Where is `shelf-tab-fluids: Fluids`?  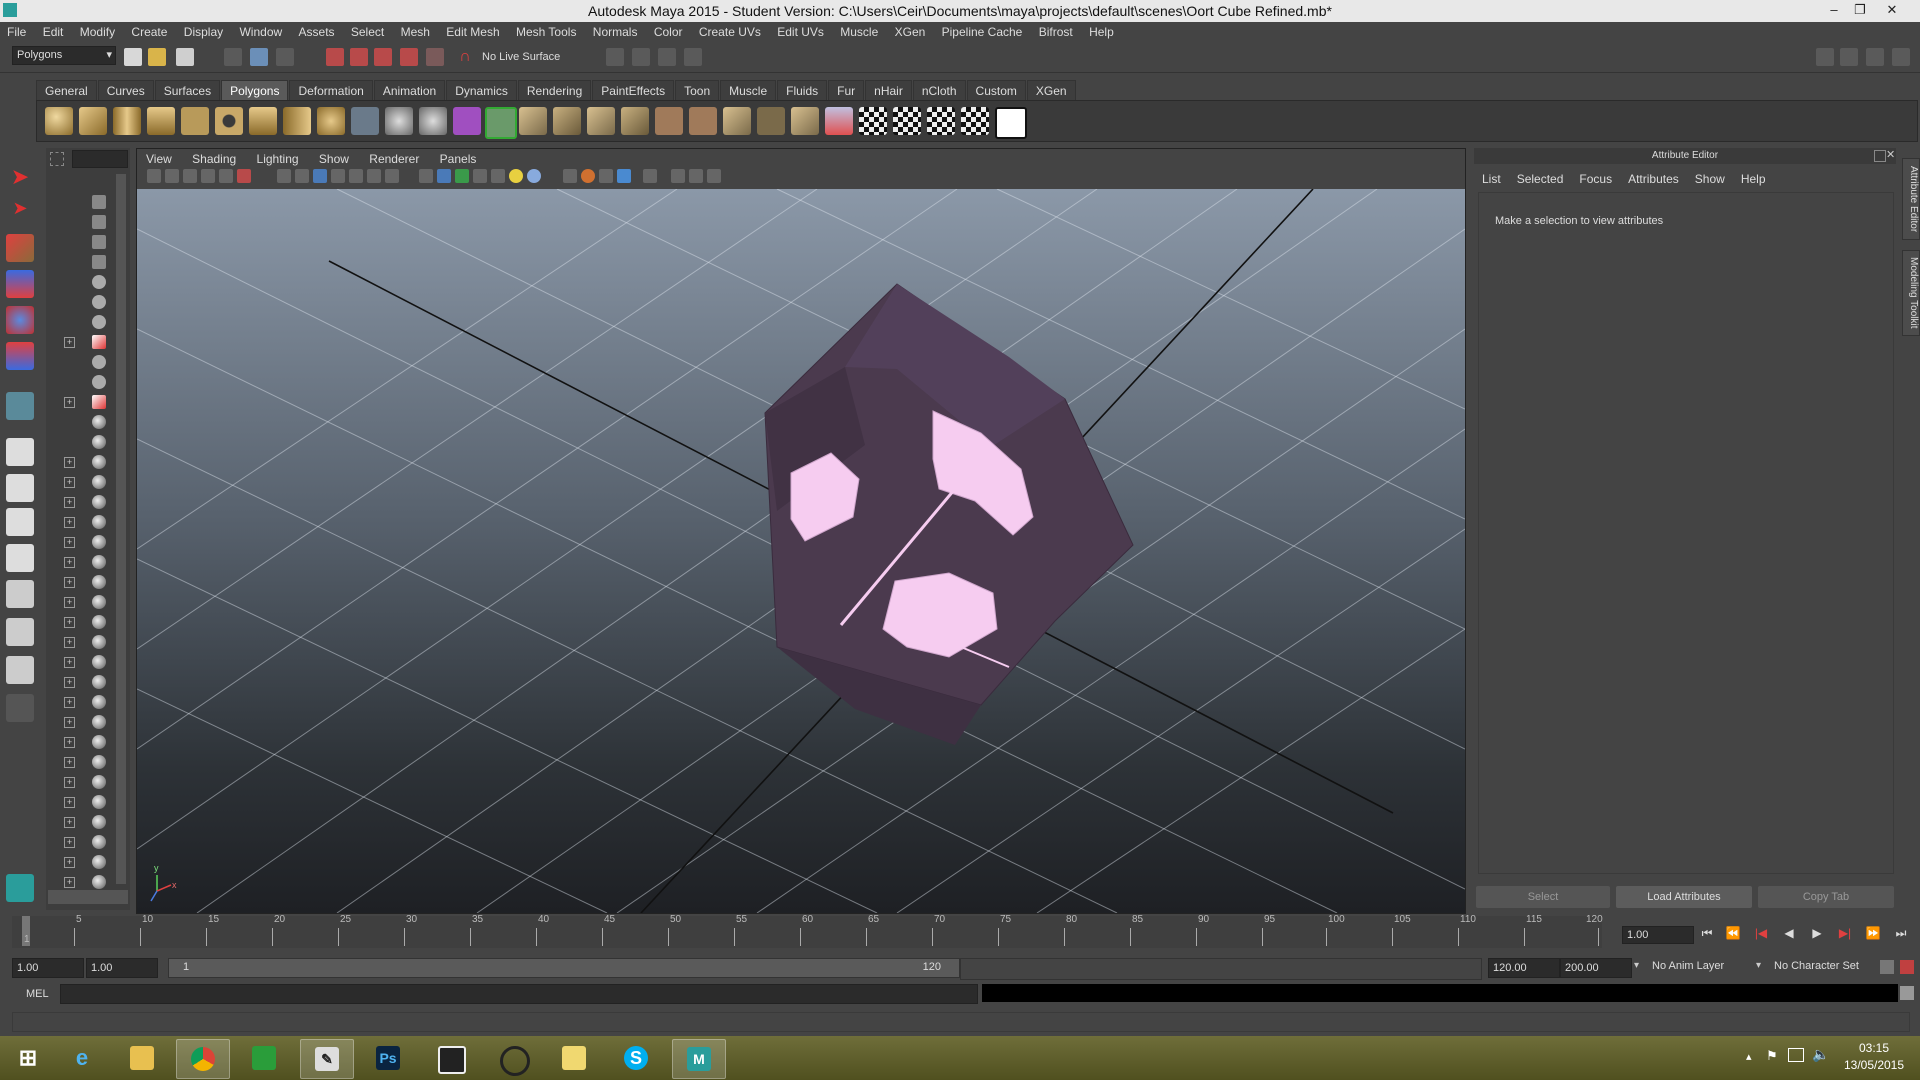 shelf-tab-fluids: Fluids is located at coordinates (802, 90).